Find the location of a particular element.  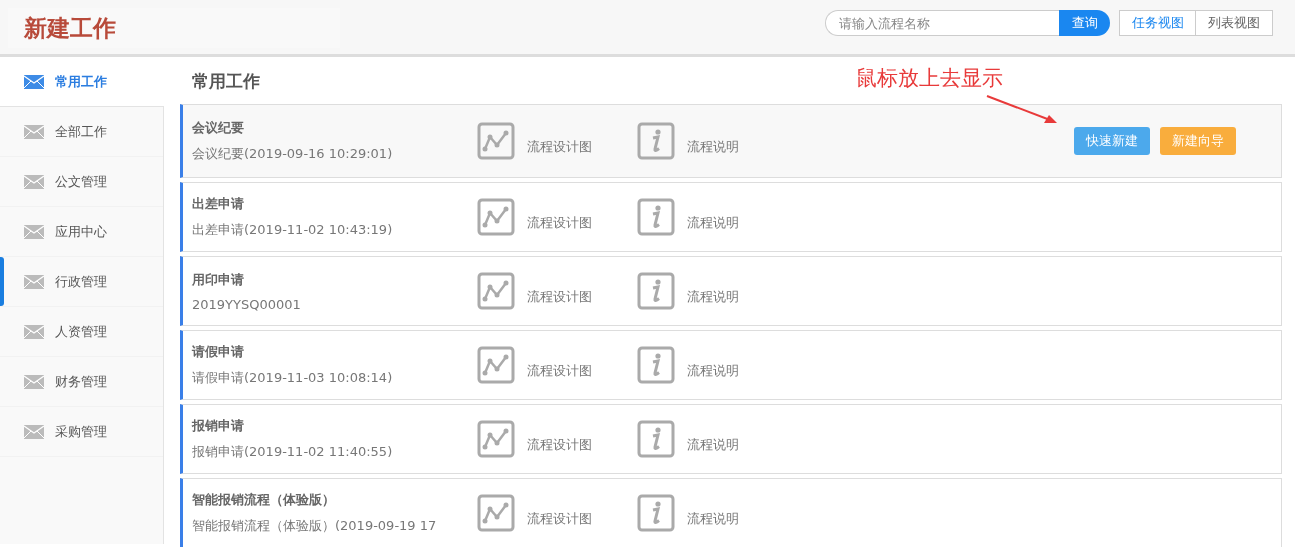

workflow-detail: 2019YYSQ00001 is located at coordinates (247, 304).